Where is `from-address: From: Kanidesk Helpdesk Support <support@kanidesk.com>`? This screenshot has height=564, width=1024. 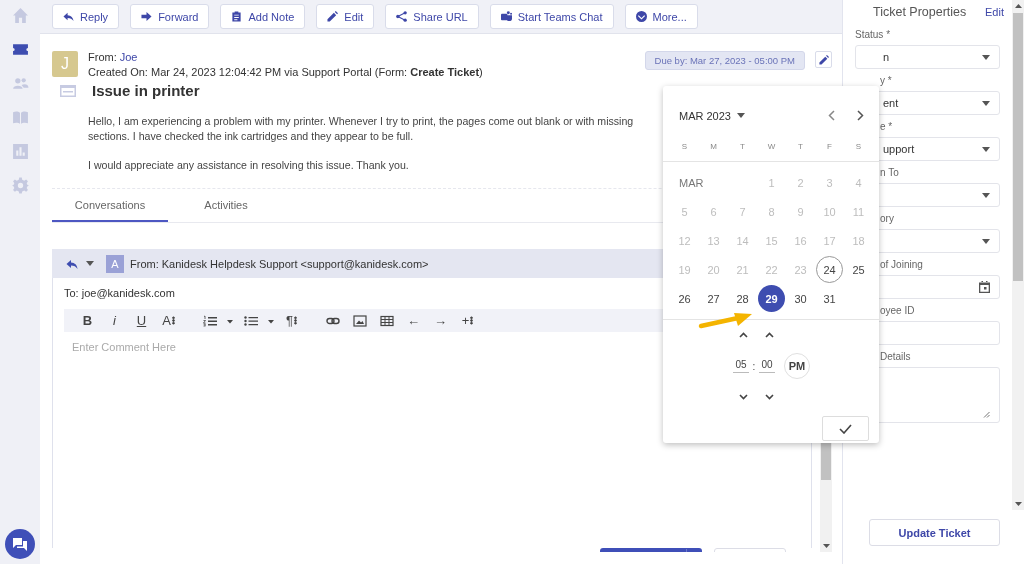 from-address: From: Kanidesk Helpdesk Support <support@kanidesk.com> is located at coordinates (279, 263).